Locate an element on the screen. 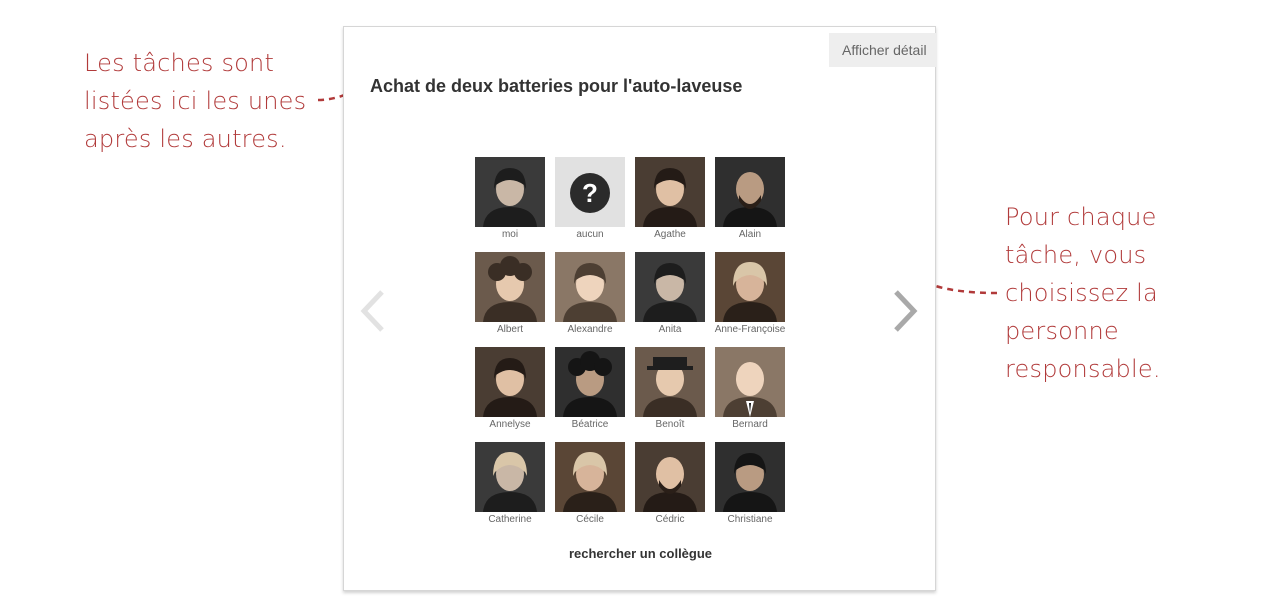 The image size is (1280, 611). search-colleague-link: rechercher un collègue is located at coordinates (640, 553).